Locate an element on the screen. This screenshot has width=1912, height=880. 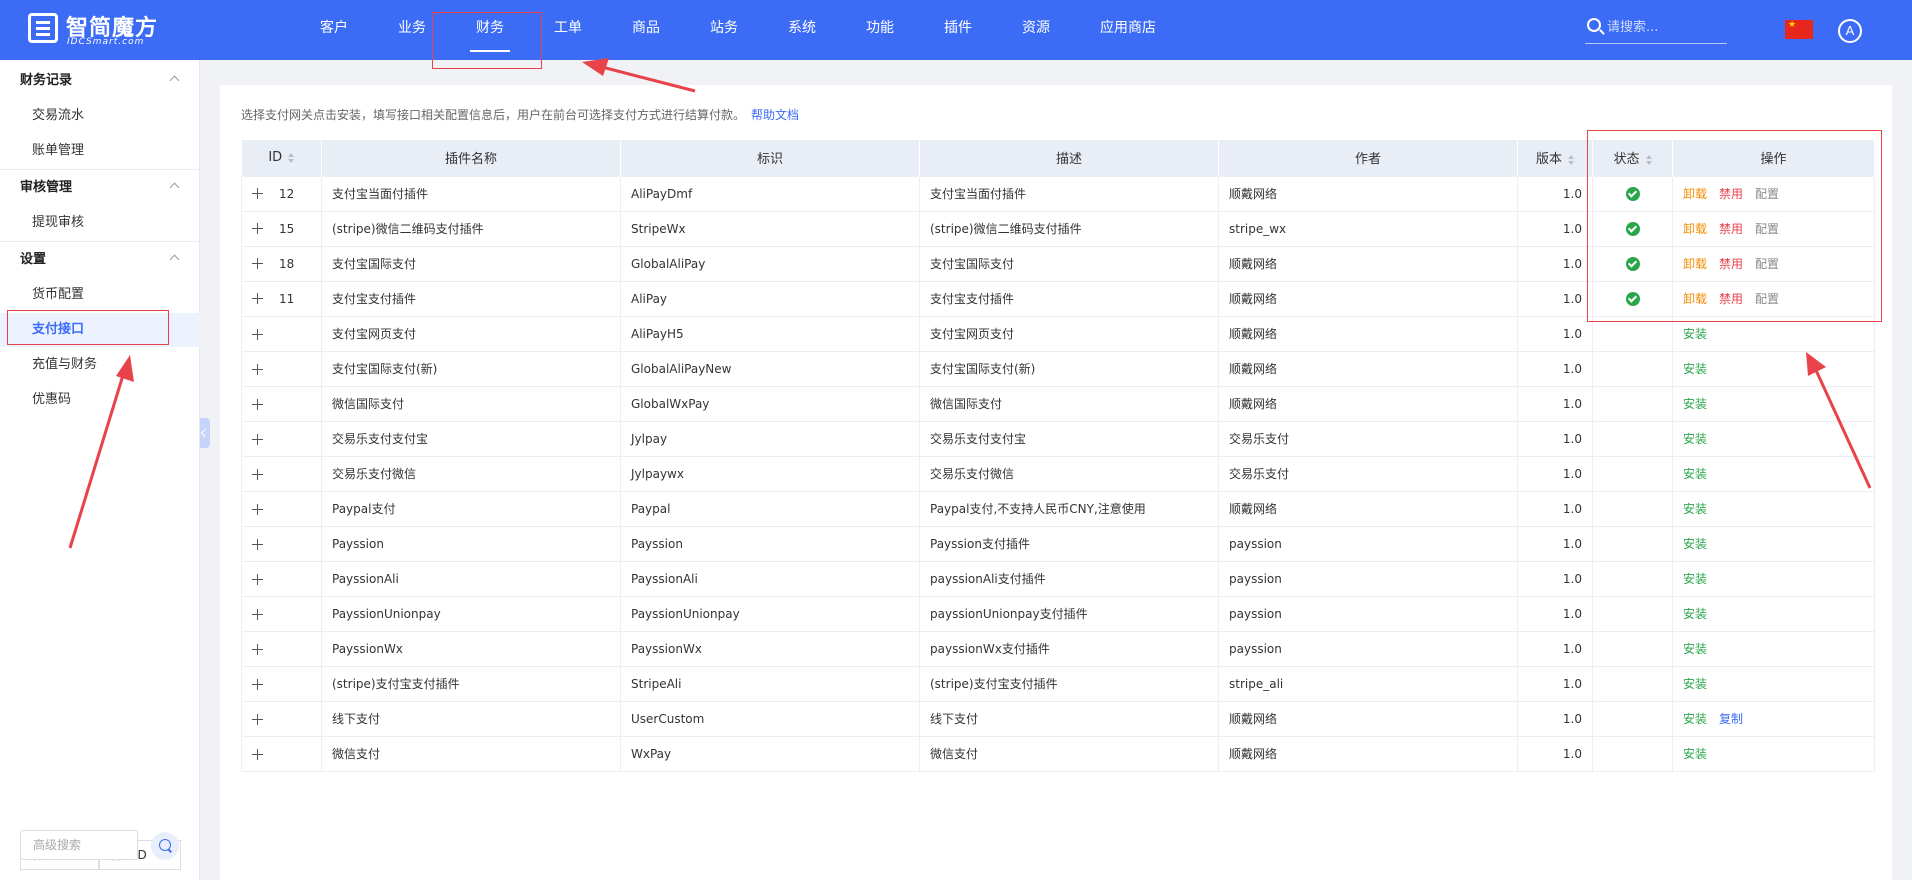
column-header-label: 状态 is located at coordinates (1626, 160).